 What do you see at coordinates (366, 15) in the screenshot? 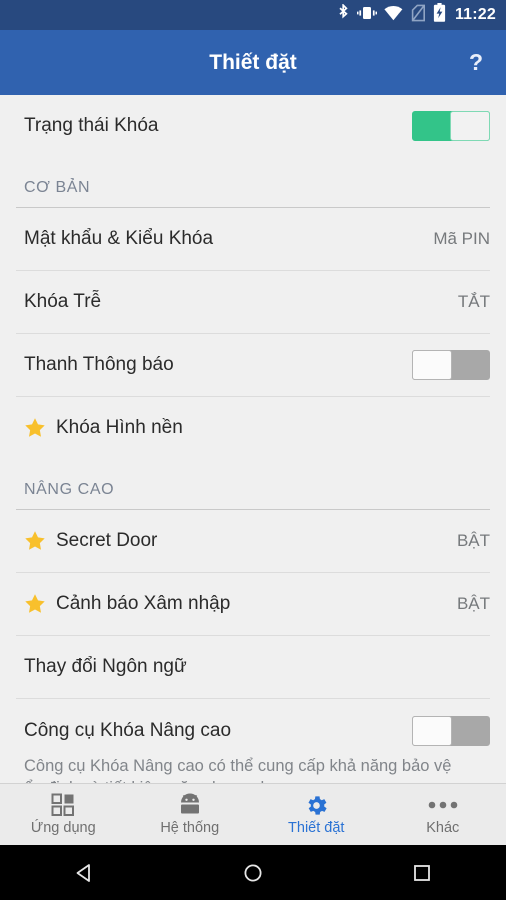
I see `vibrate-icon` at bounding box center [366, 15].